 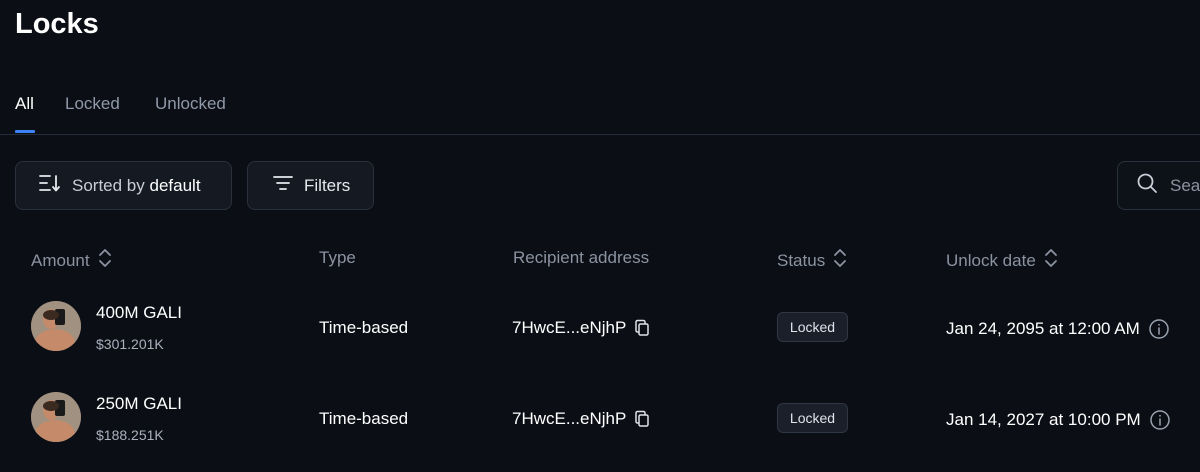 What do you see at coordinates (175, 185) in the screenshot?
I see `sort-value: default` at bounding box center [175, 185].